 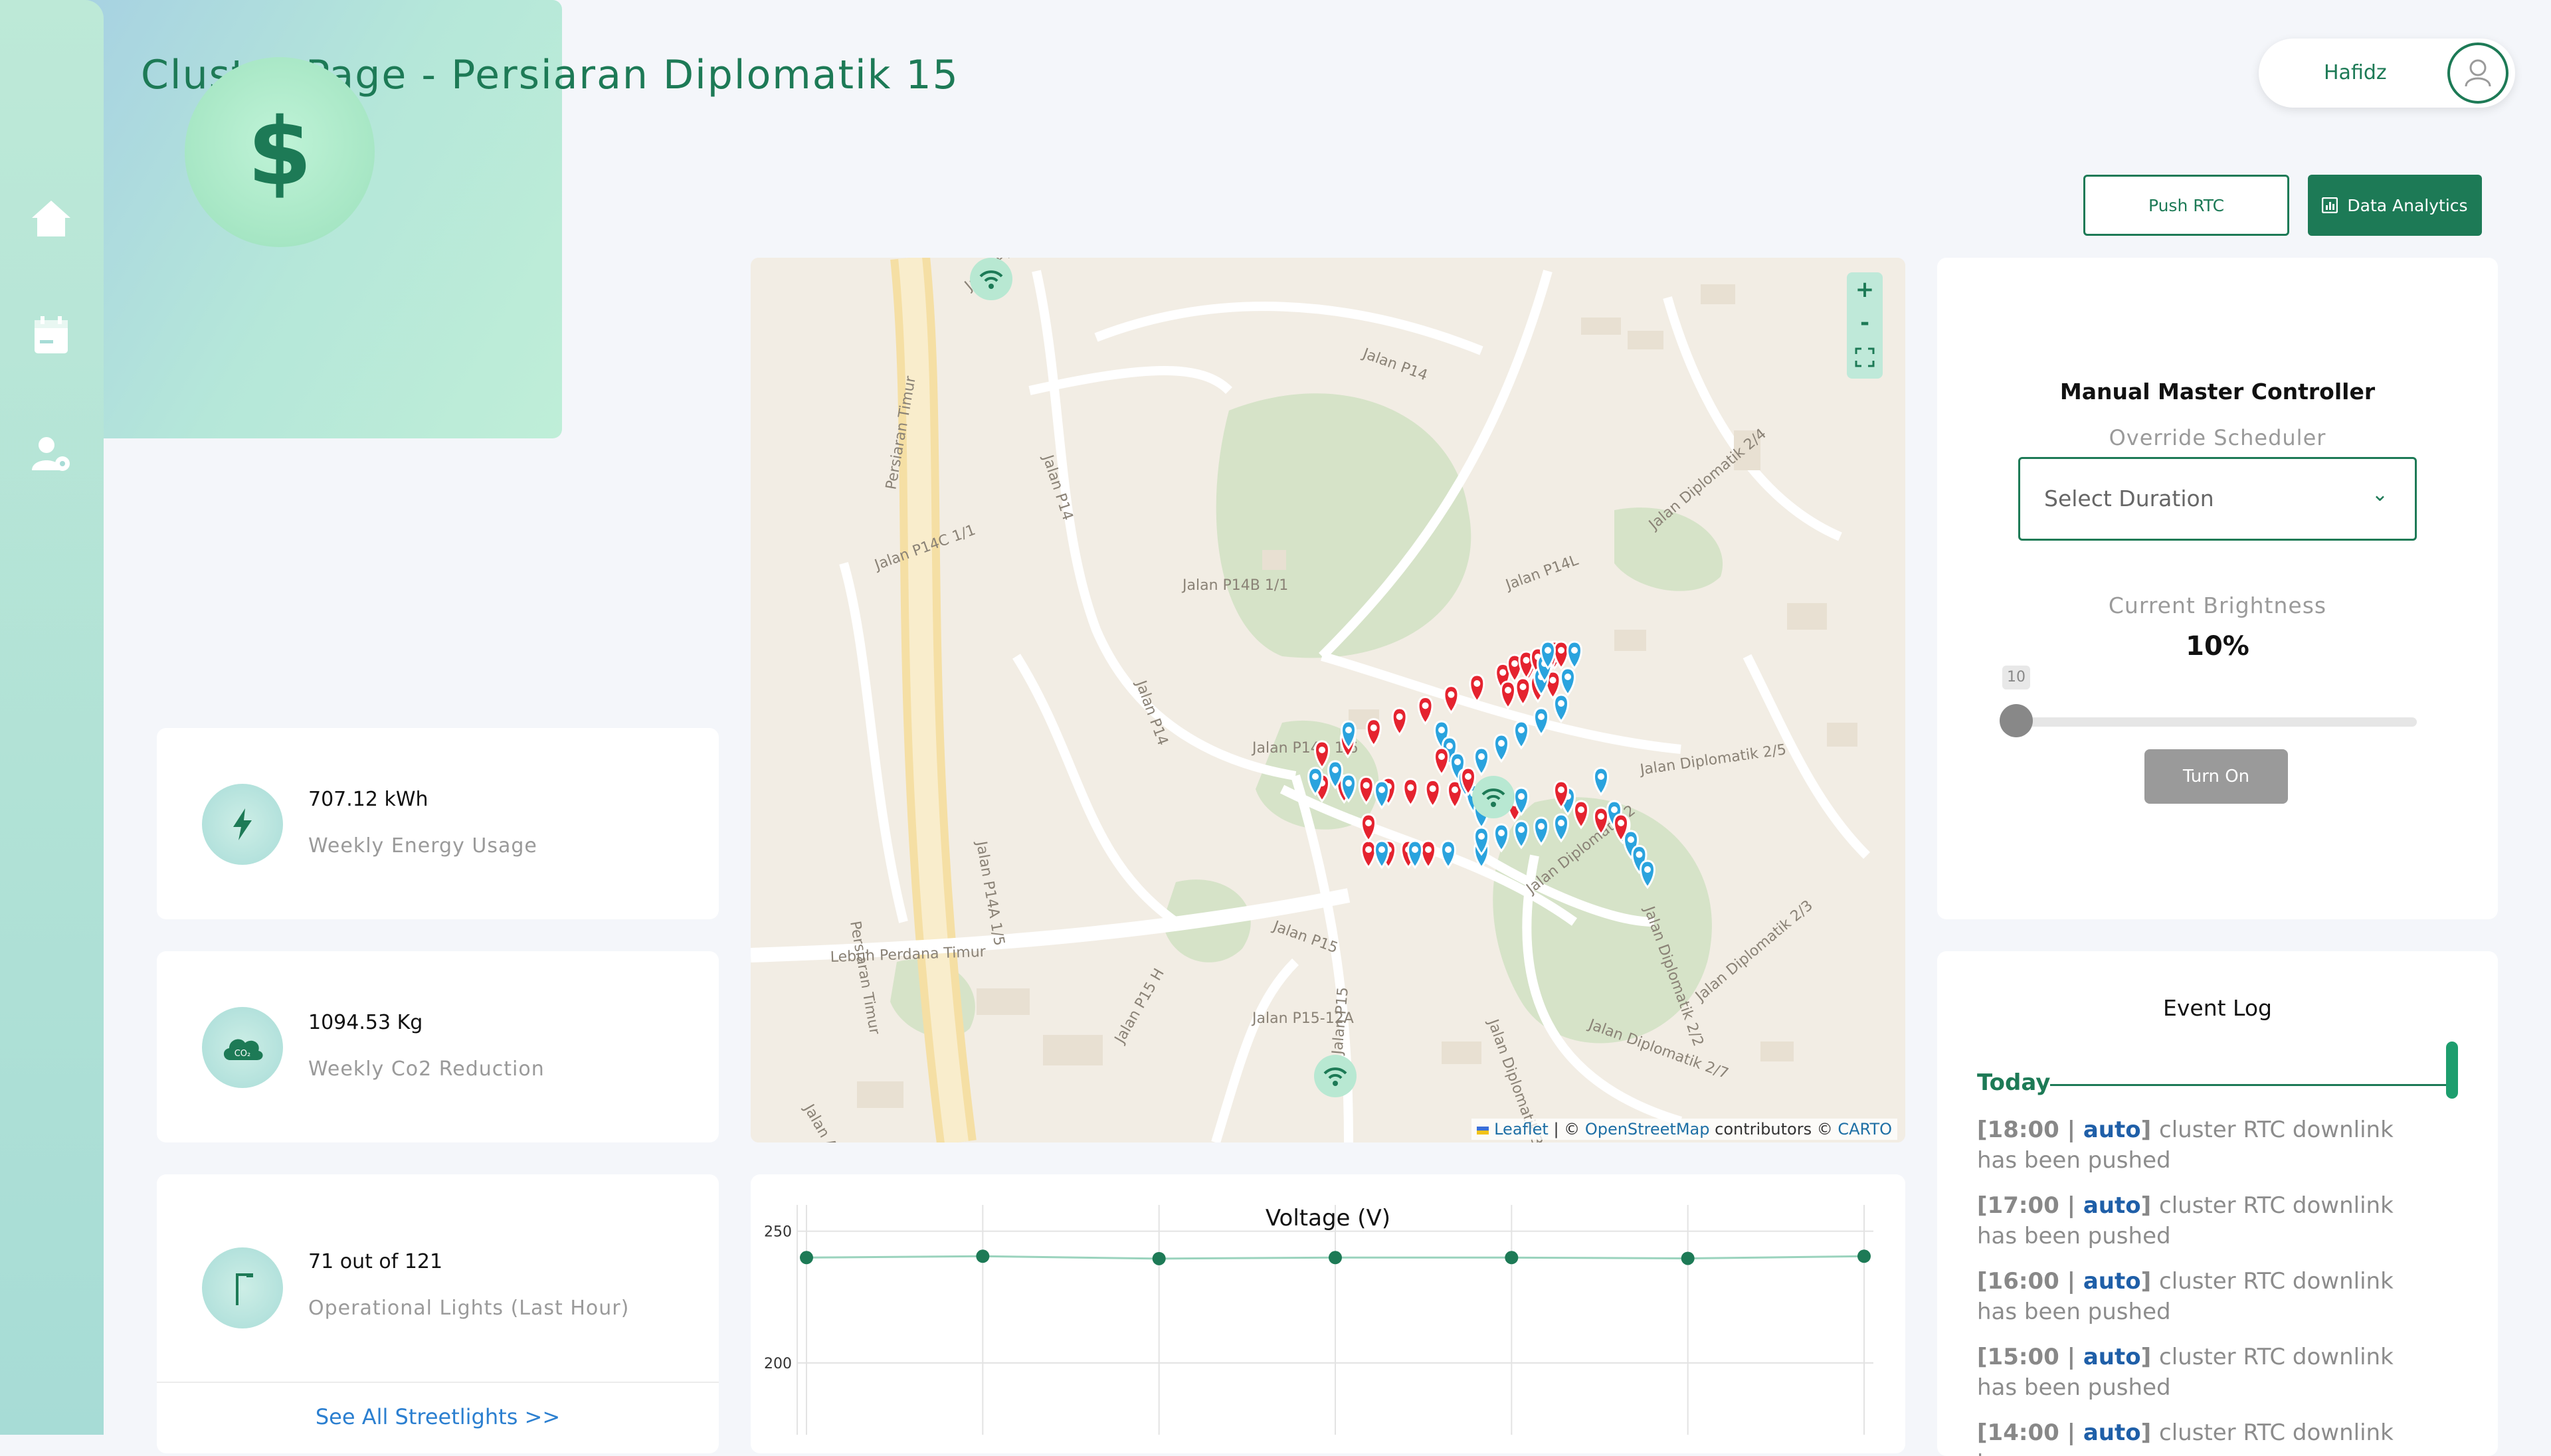 I want to click on slider-value-tooltip: 10, so click(x=2016, y=677).